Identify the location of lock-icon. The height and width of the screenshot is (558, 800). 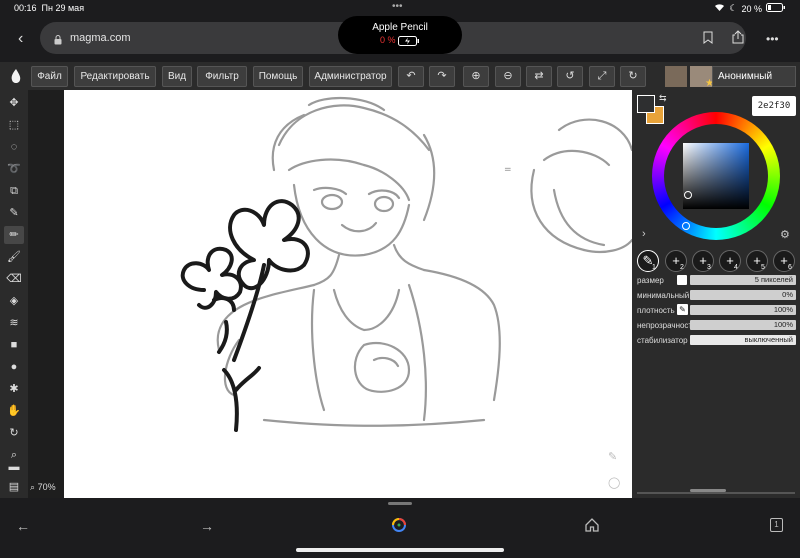
(58, 41).